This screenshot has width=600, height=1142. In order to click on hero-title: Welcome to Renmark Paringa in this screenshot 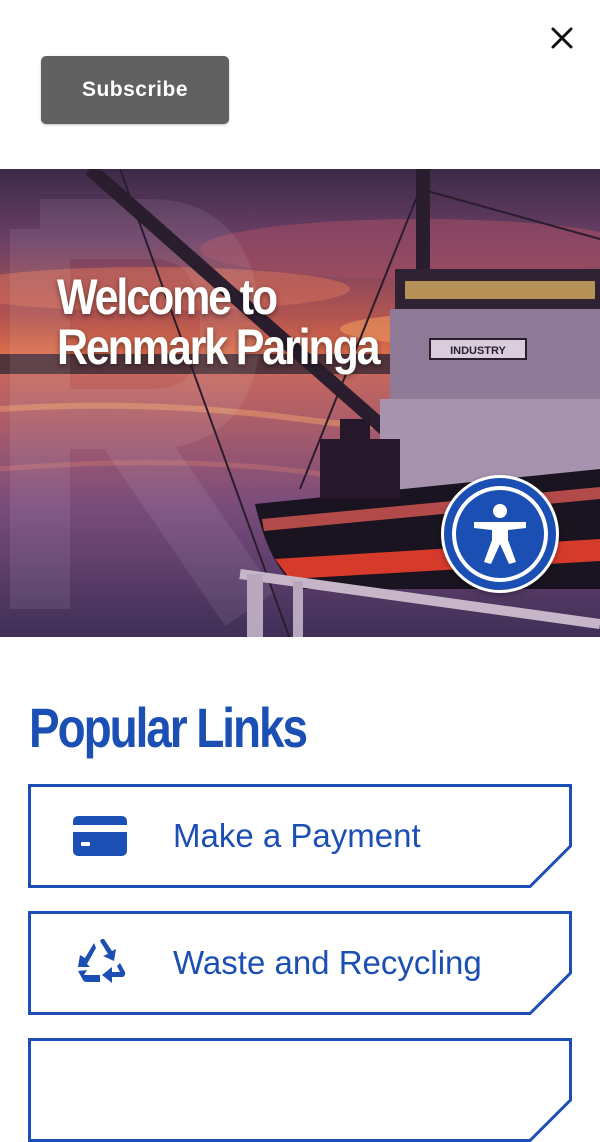, I will do `click(263, 322)`.